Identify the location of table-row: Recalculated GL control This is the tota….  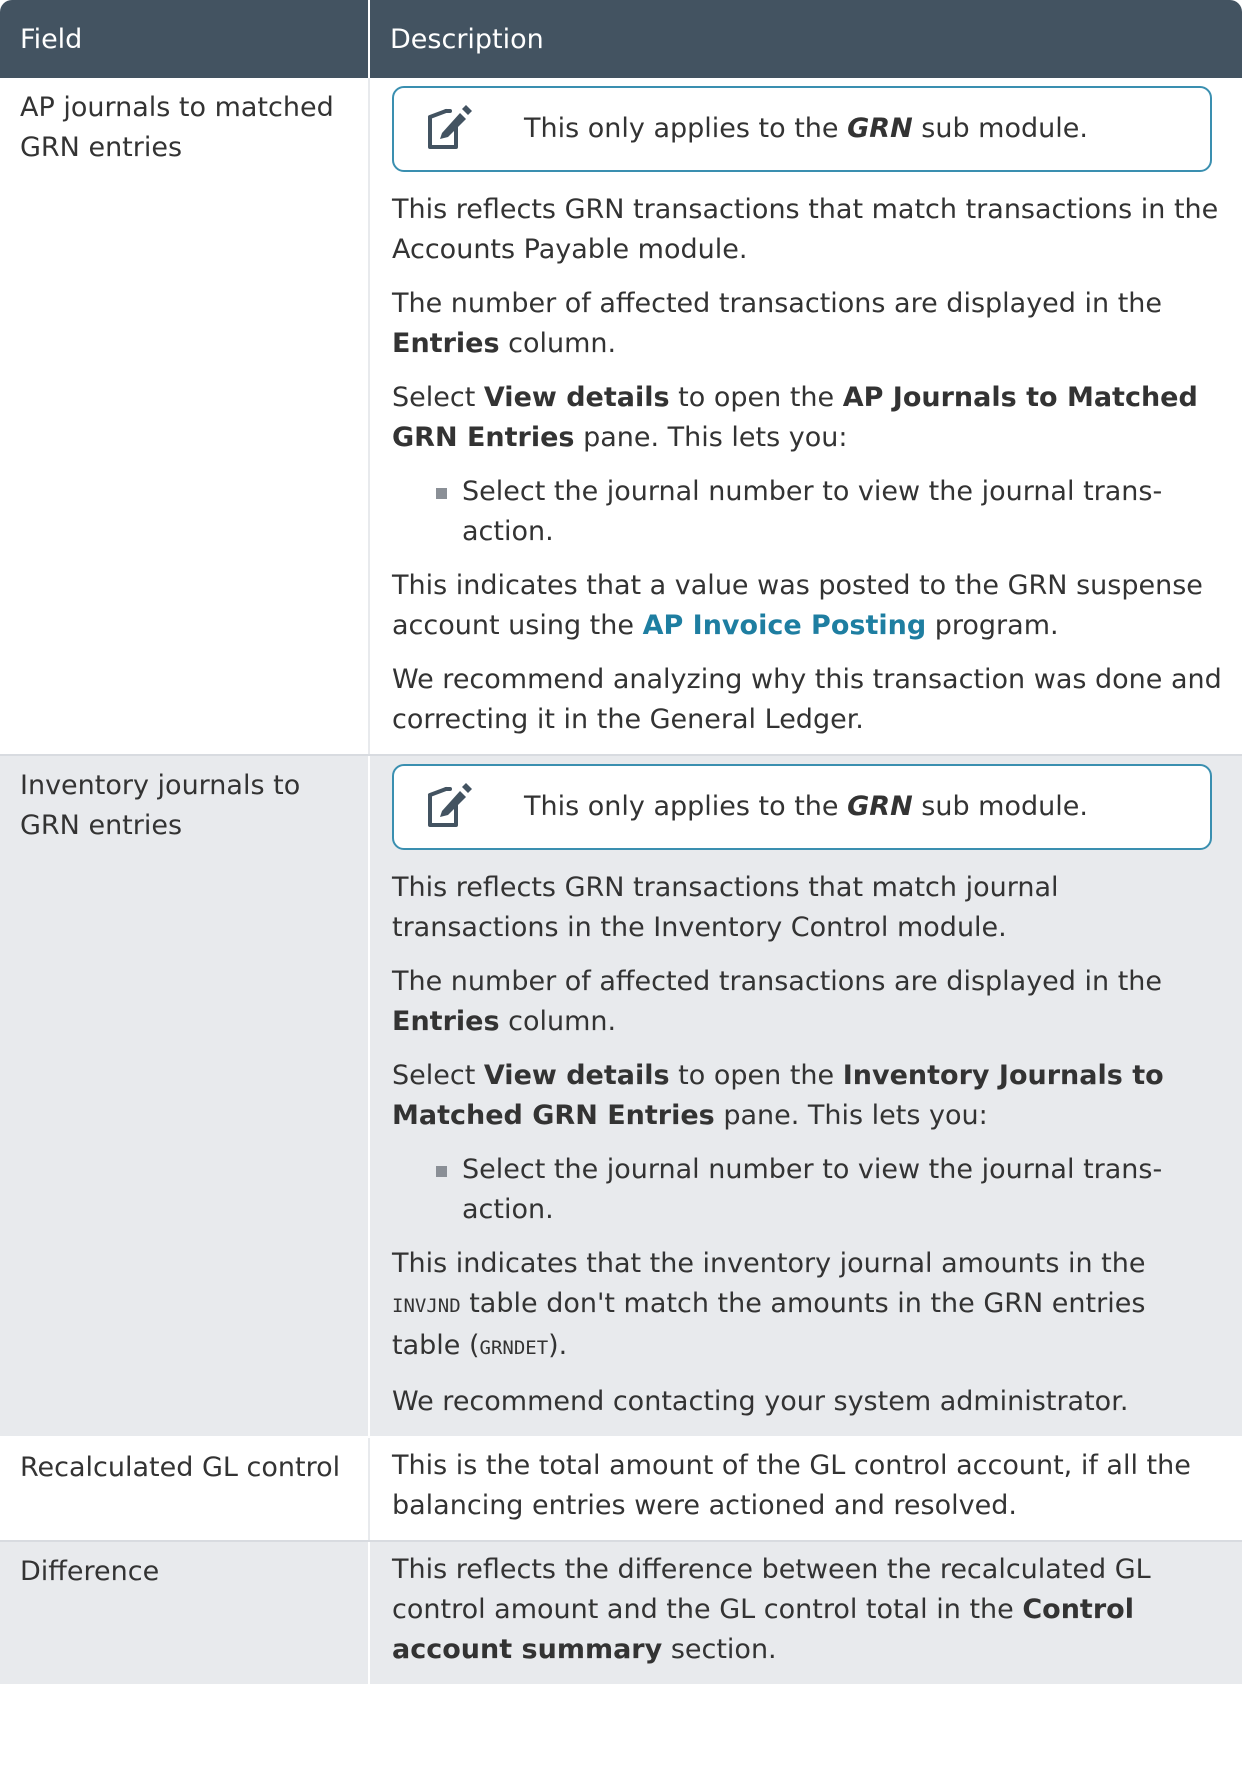
(621, 1489).